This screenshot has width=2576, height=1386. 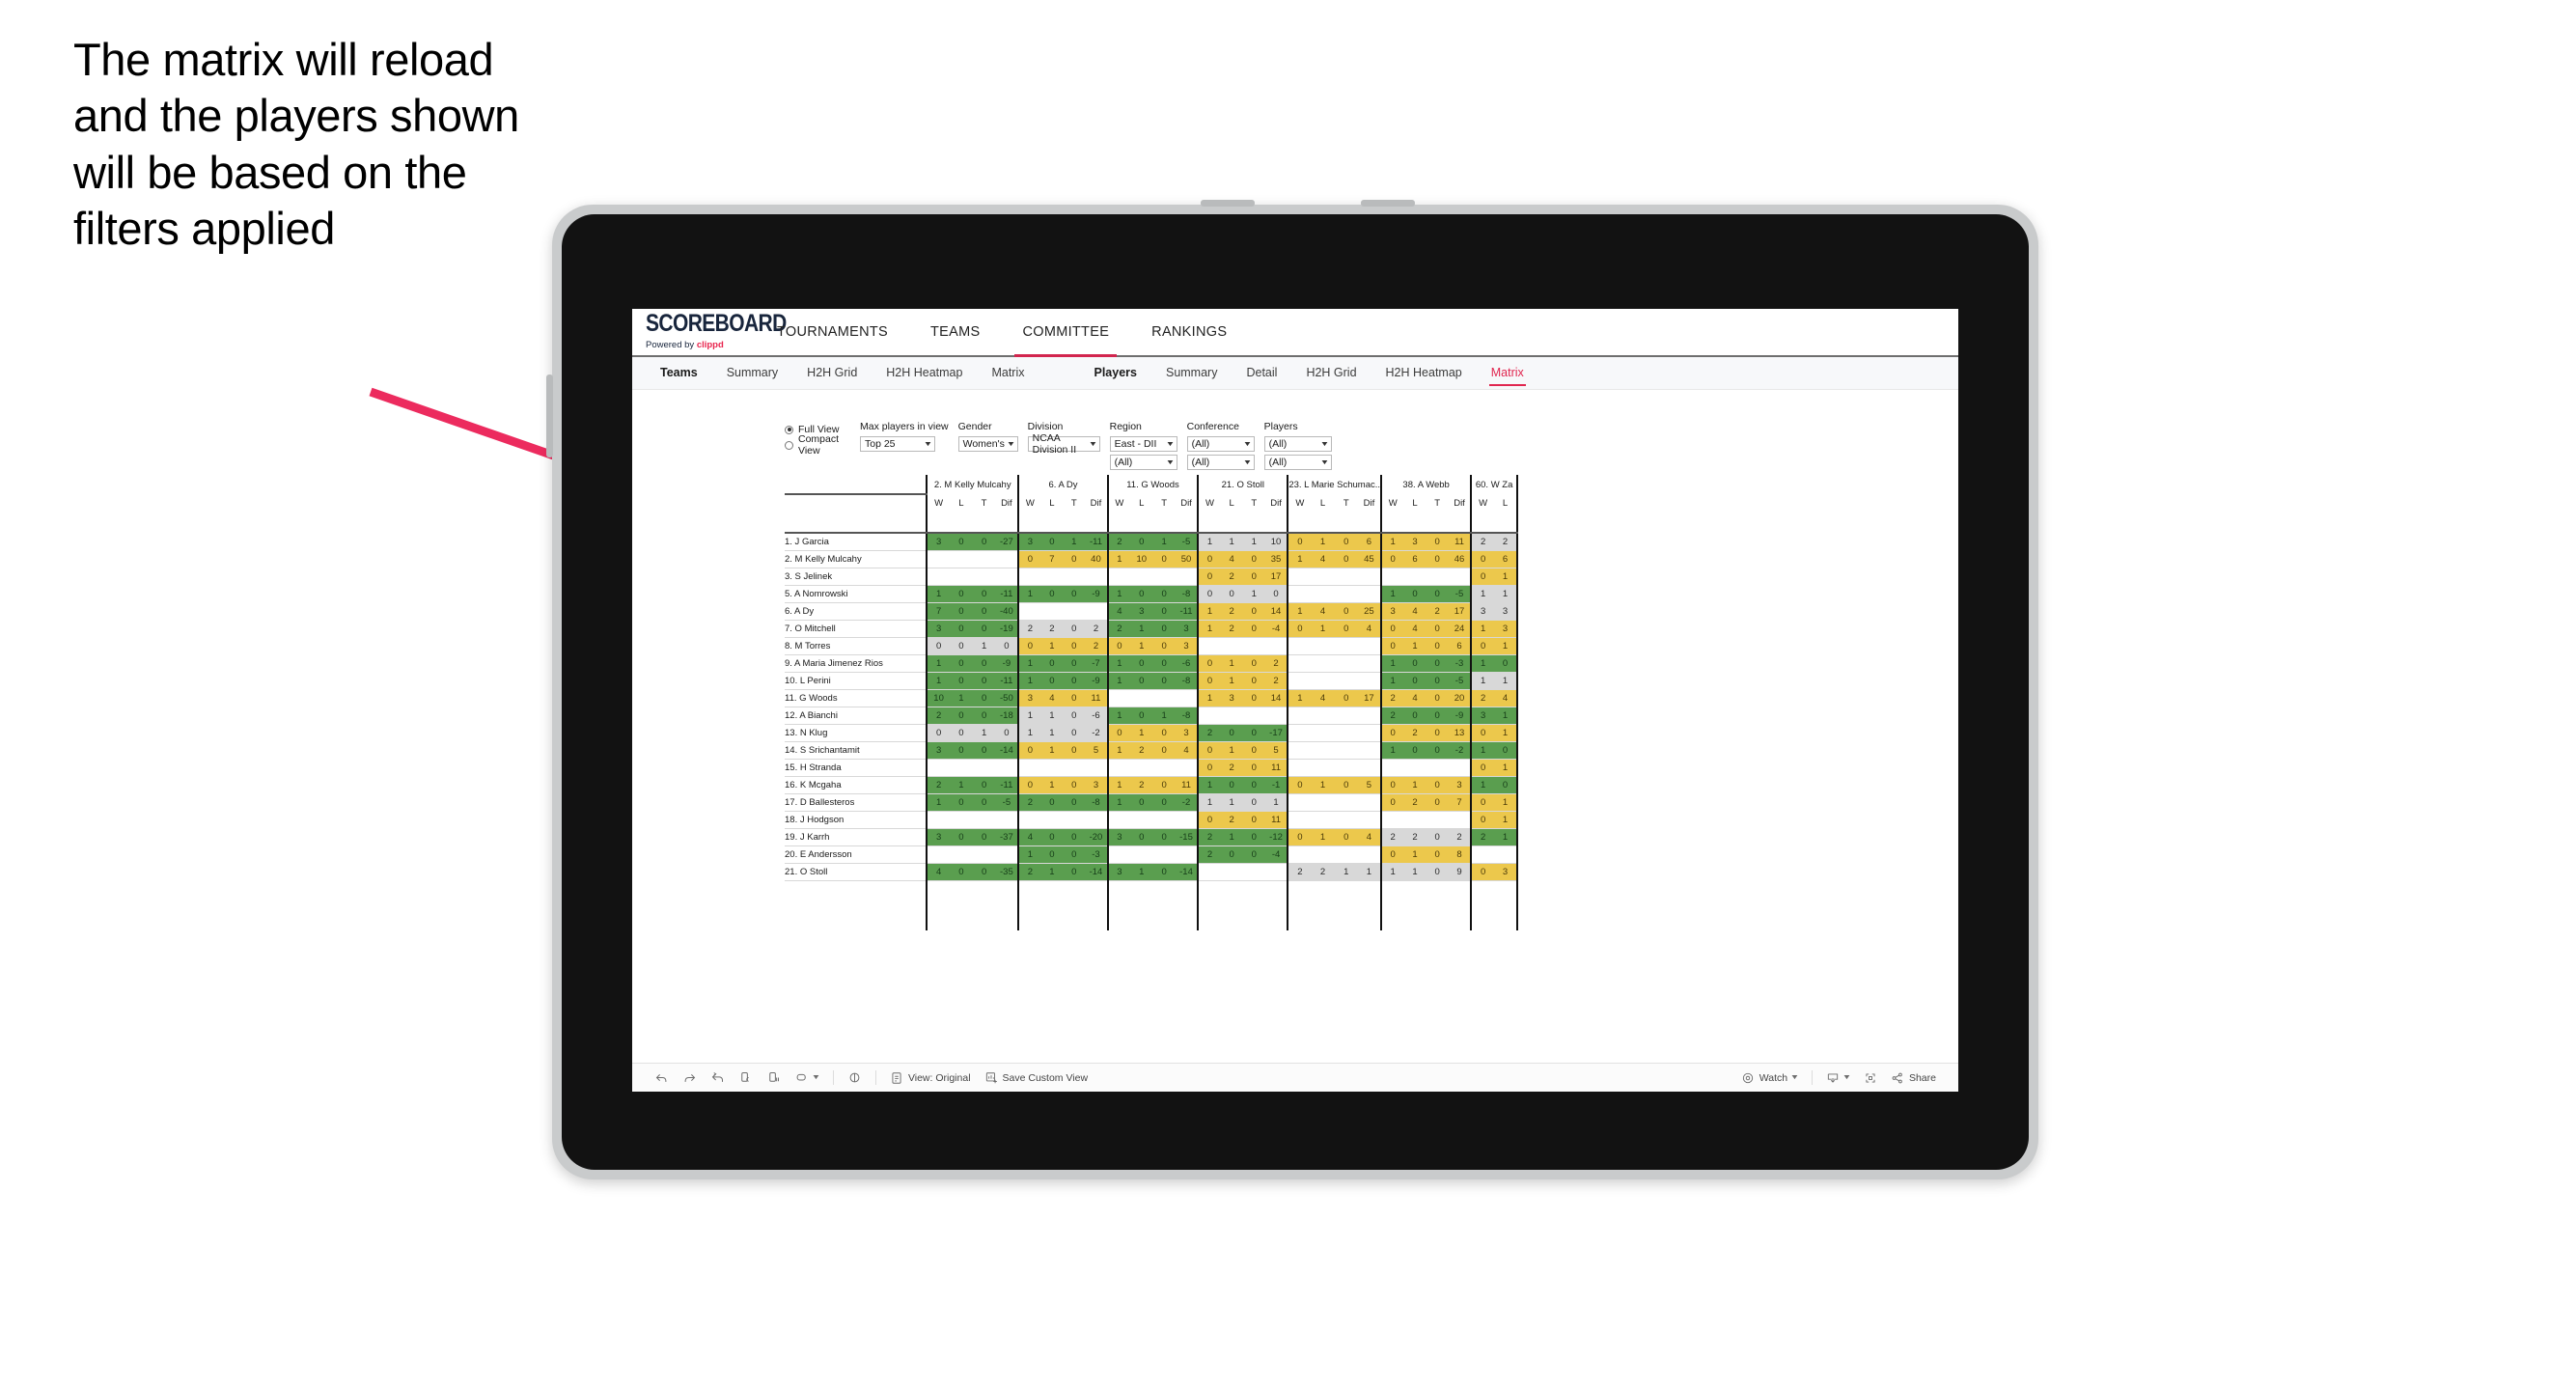 What do you see at coordinates (1096, 681) in the screenshot?
I see `matrix-cell: -9` at bounding box center [1096, 681].